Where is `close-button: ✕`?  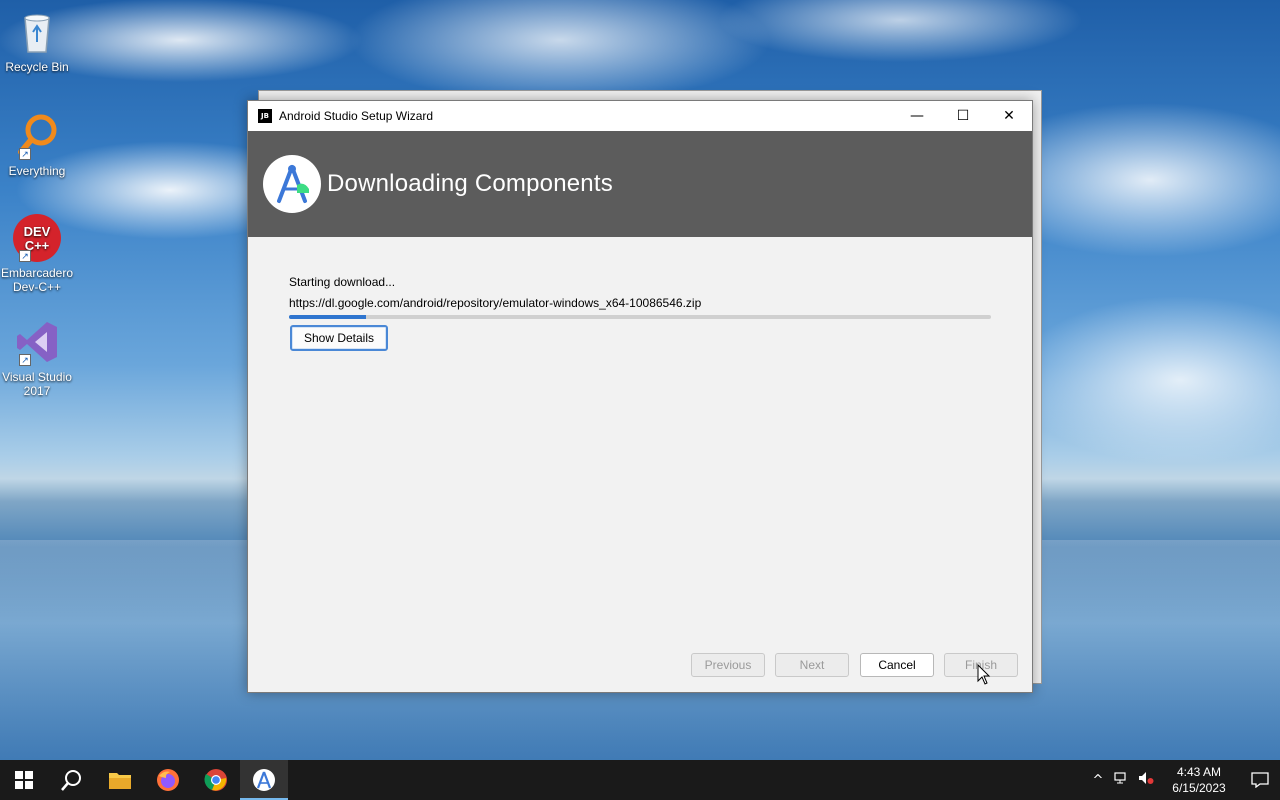 close-button: ✕ is located at coordinates (1009, 116).